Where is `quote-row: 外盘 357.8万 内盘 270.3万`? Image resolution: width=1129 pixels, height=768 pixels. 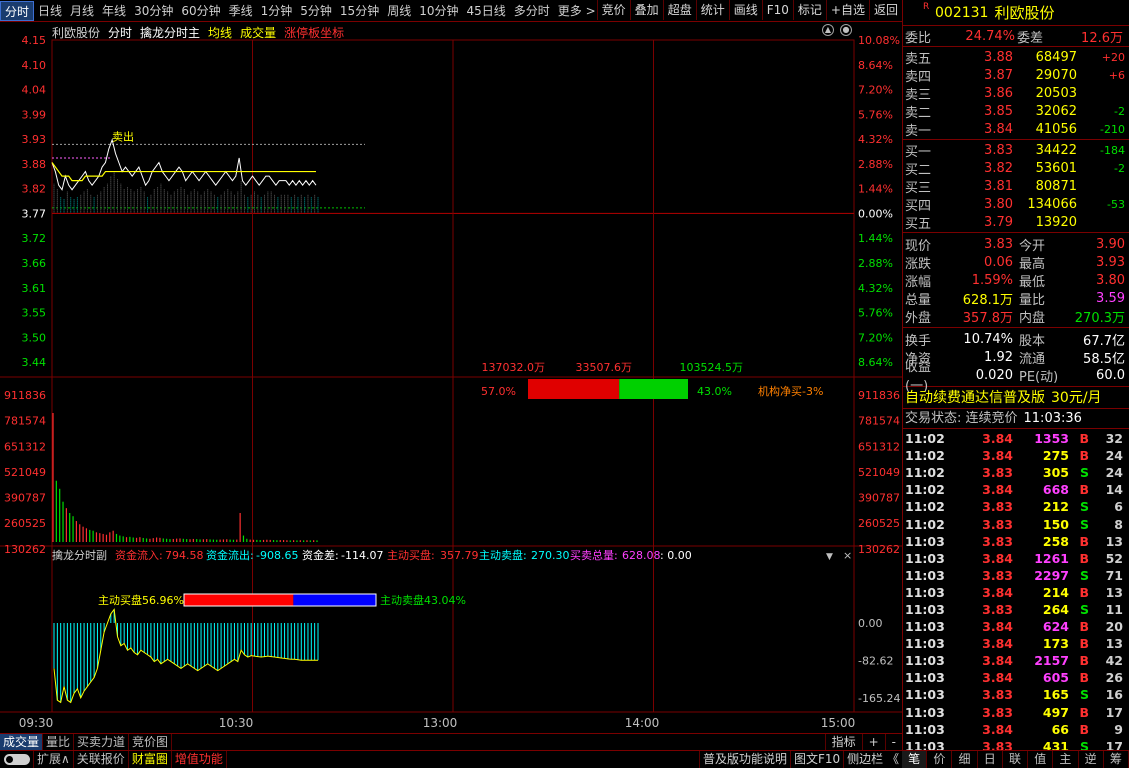
quote-row: 外盘 357.8万 内盘 270.3万 is located at coordinates (1016, 316).